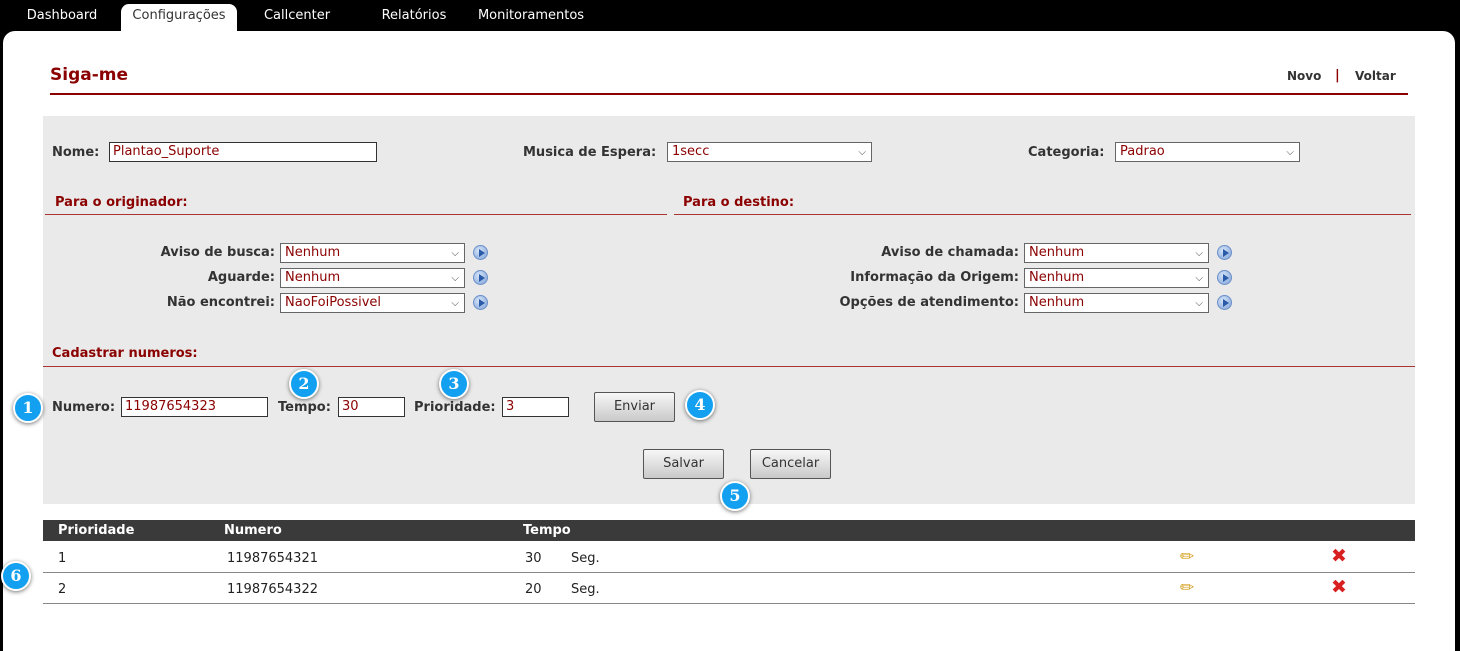 This screenshot has height=651, width=1460. Describe the element at coordinates (243, 152) in the screenshot. I see `nome-input: Plantao_Suporte` at that location.